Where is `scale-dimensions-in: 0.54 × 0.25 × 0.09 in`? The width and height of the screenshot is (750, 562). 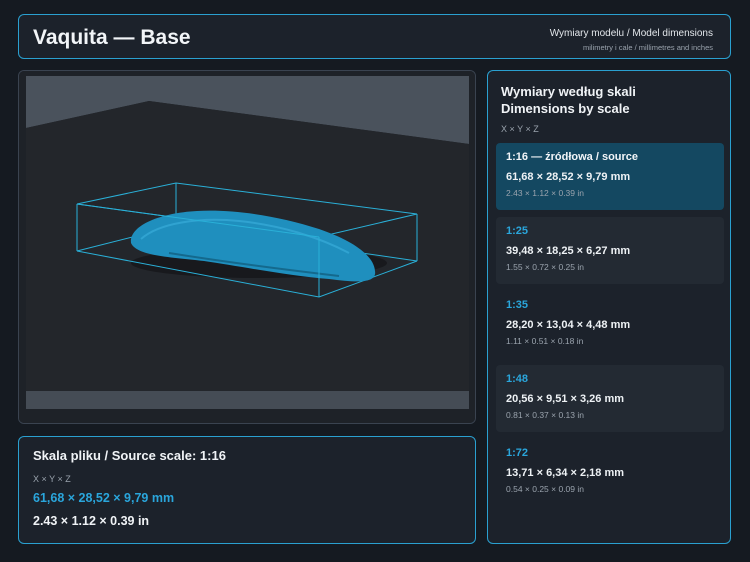
scale-dimensions-in: 0.54 × 0.25 × 0.09 in is located at coordinates (545, 489).